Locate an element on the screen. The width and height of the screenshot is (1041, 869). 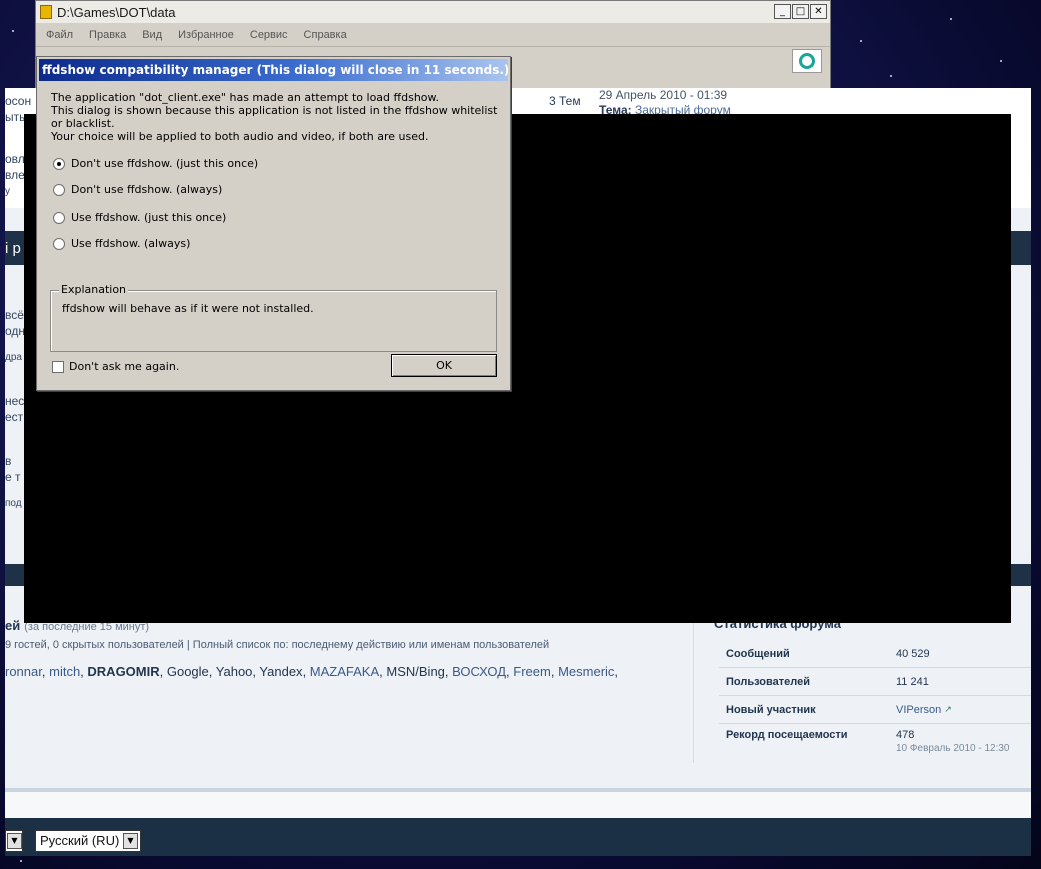
menu-tools: Сервис is located at coordinates (269, 35).